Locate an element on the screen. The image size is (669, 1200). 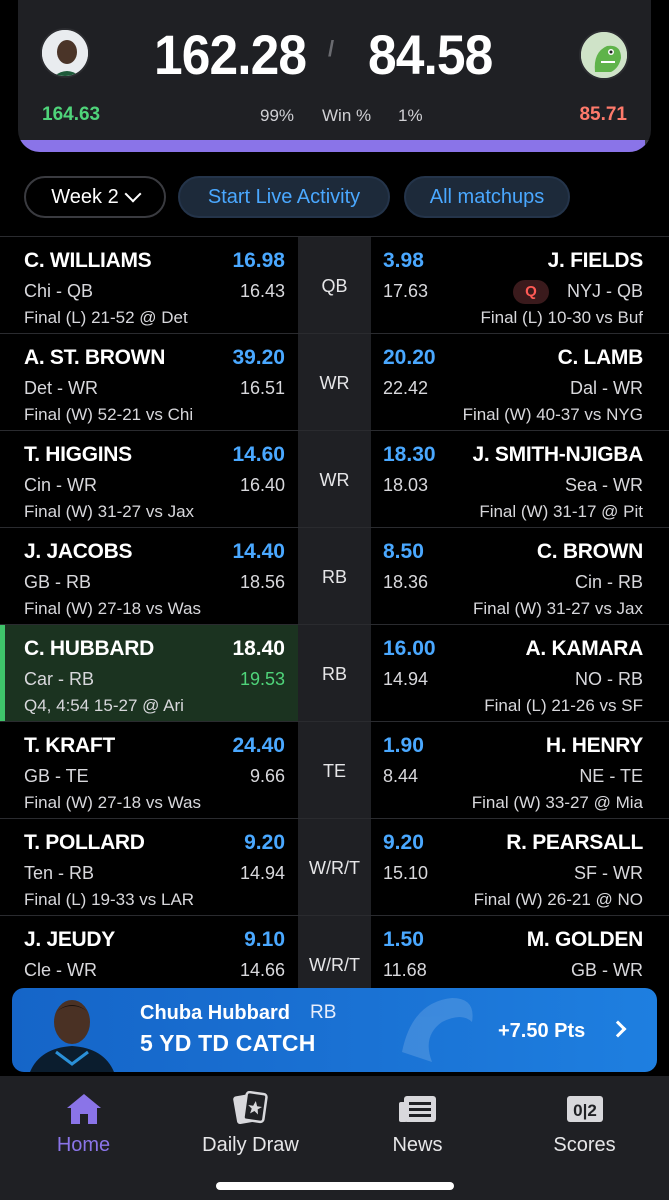
right-player-name: J. FIELDS is located at coordinates (596, 261).